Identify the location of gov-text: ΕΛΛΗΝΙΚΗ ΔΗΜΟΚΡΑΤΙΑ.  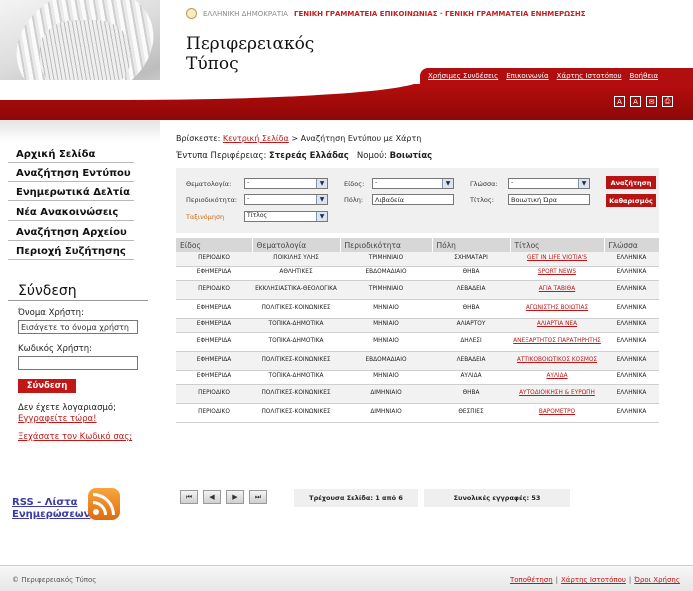
(245, 13).